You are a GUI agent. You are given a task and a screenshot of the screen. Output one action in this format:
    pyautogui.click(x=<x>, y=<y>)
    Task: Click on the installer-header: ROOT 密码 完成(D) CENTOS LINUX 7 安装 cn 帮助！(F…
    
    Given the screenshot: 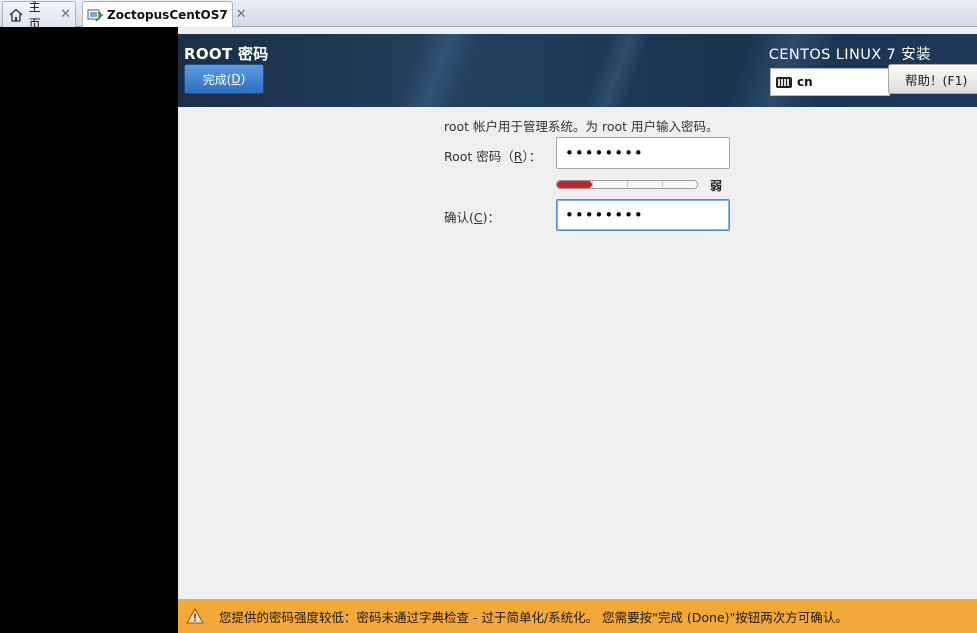 What is the action you would take?
    pyautogui.click(x=577, y=70)
    